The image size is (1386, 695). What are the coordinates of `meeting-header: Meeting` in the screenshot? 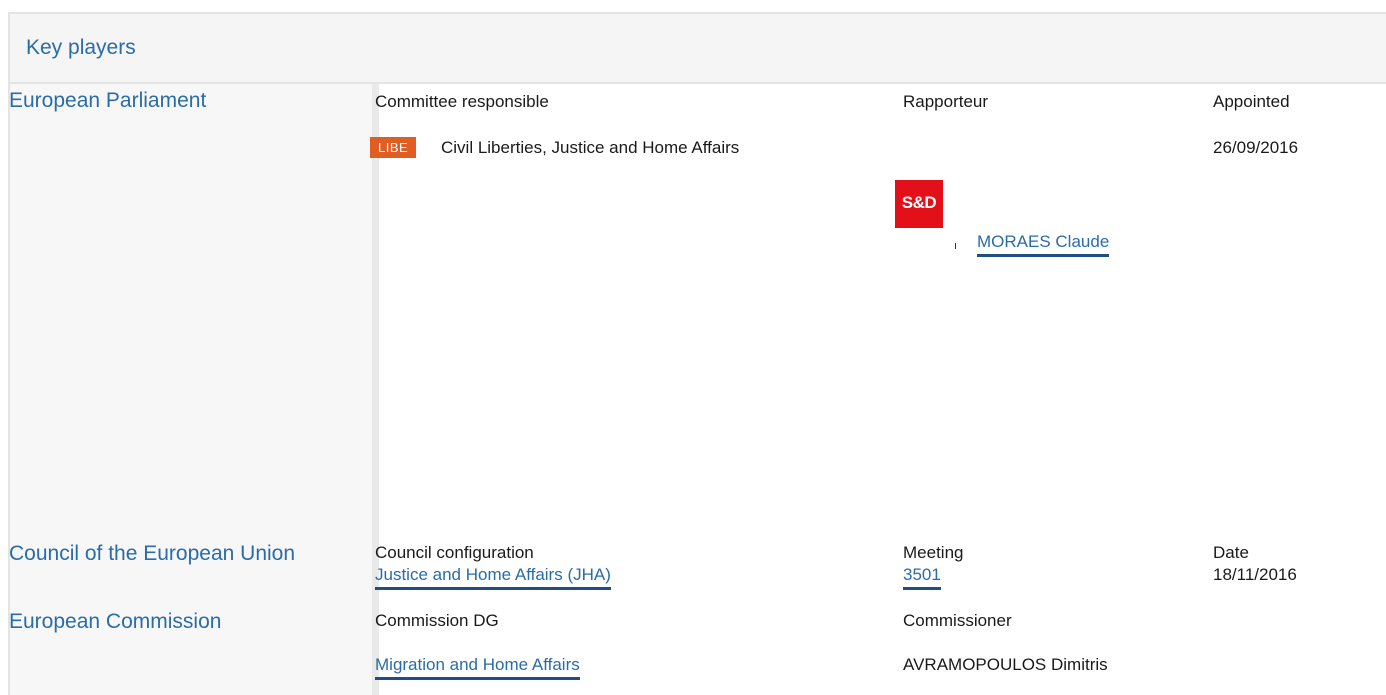 It's located at (933, 552).